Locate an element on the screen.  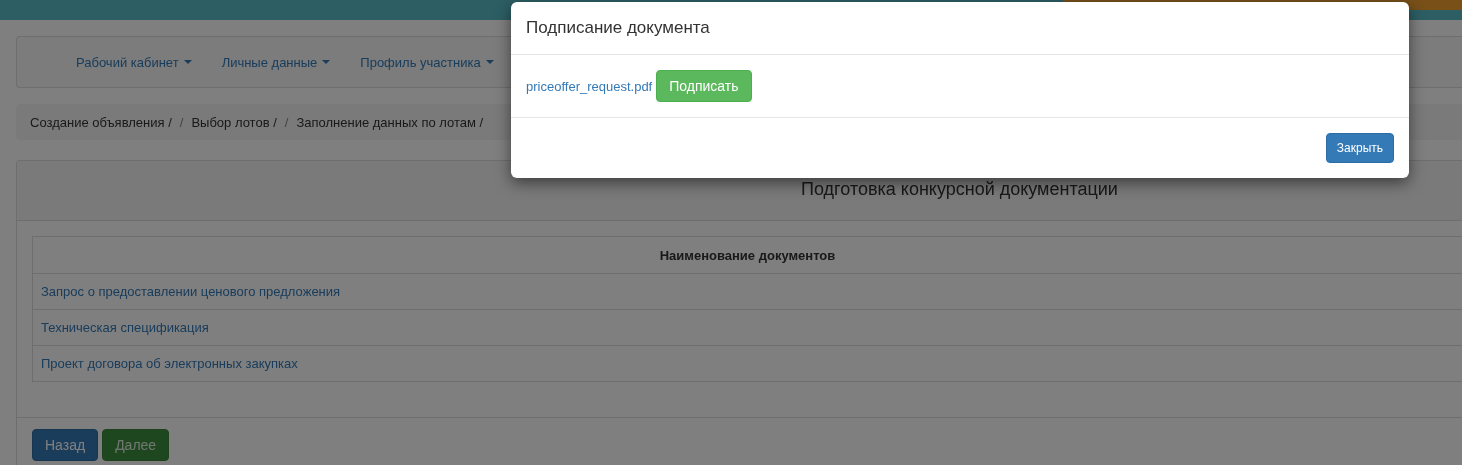
breadcrumb-item: Заполнение данных по лотам / is located at coordinates (390, 122).